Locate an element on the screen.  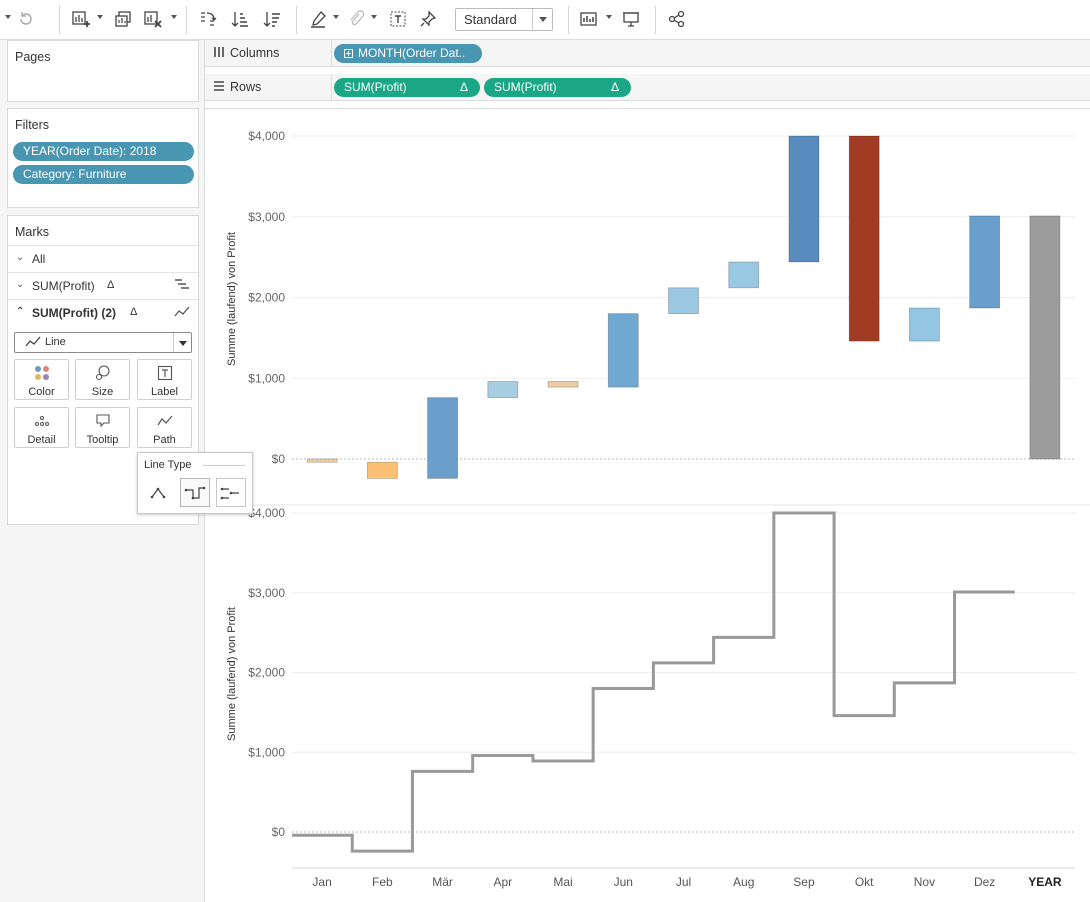
new-worksheet-caret is located at coordinates (100, 17).